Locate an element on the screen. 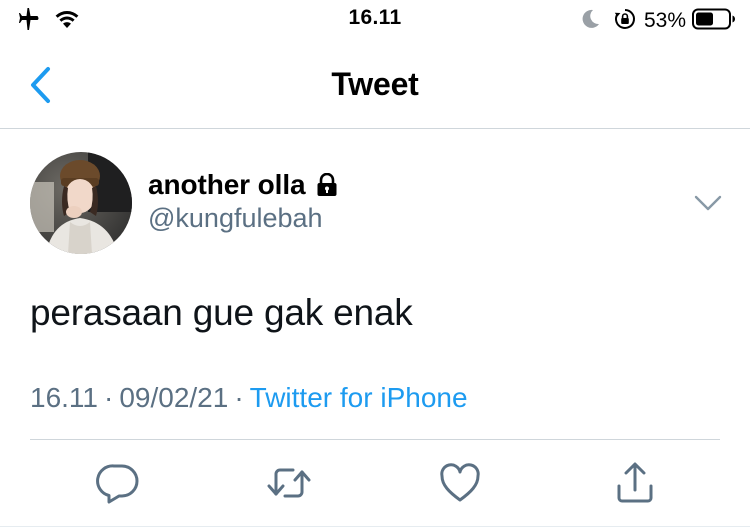 This screenshot has width=750, height=529. status-bar-right: 53% is located at coordinates (659, 21).